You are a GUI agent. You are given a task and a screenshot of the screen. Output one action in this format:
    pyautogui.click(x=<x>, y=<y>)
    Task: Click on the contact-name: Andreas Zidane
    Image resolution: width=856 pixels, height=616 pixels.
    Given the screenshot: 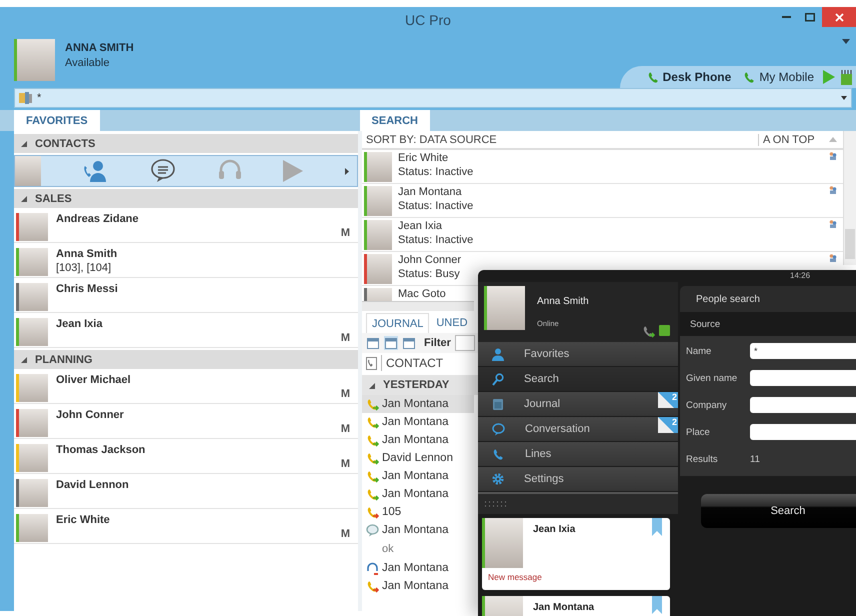 What is the action you would take?
    pyautogui.click(x=98, y=219)
    